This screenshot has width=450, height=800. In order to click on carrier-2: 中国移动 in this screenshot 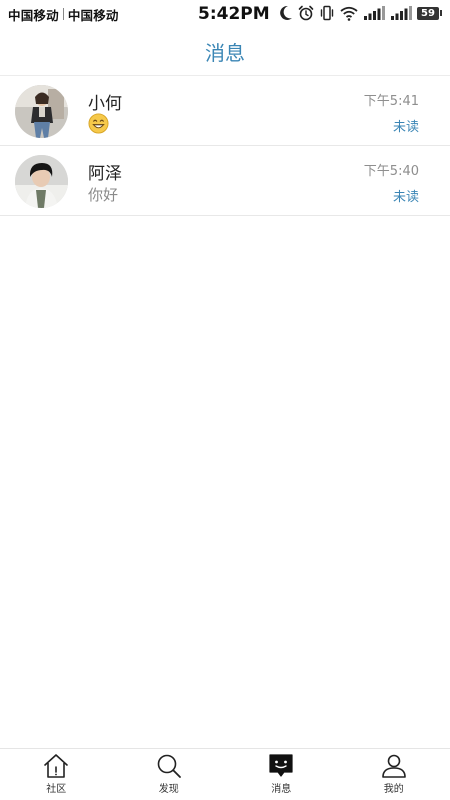, I will do `click(93, 15)`.